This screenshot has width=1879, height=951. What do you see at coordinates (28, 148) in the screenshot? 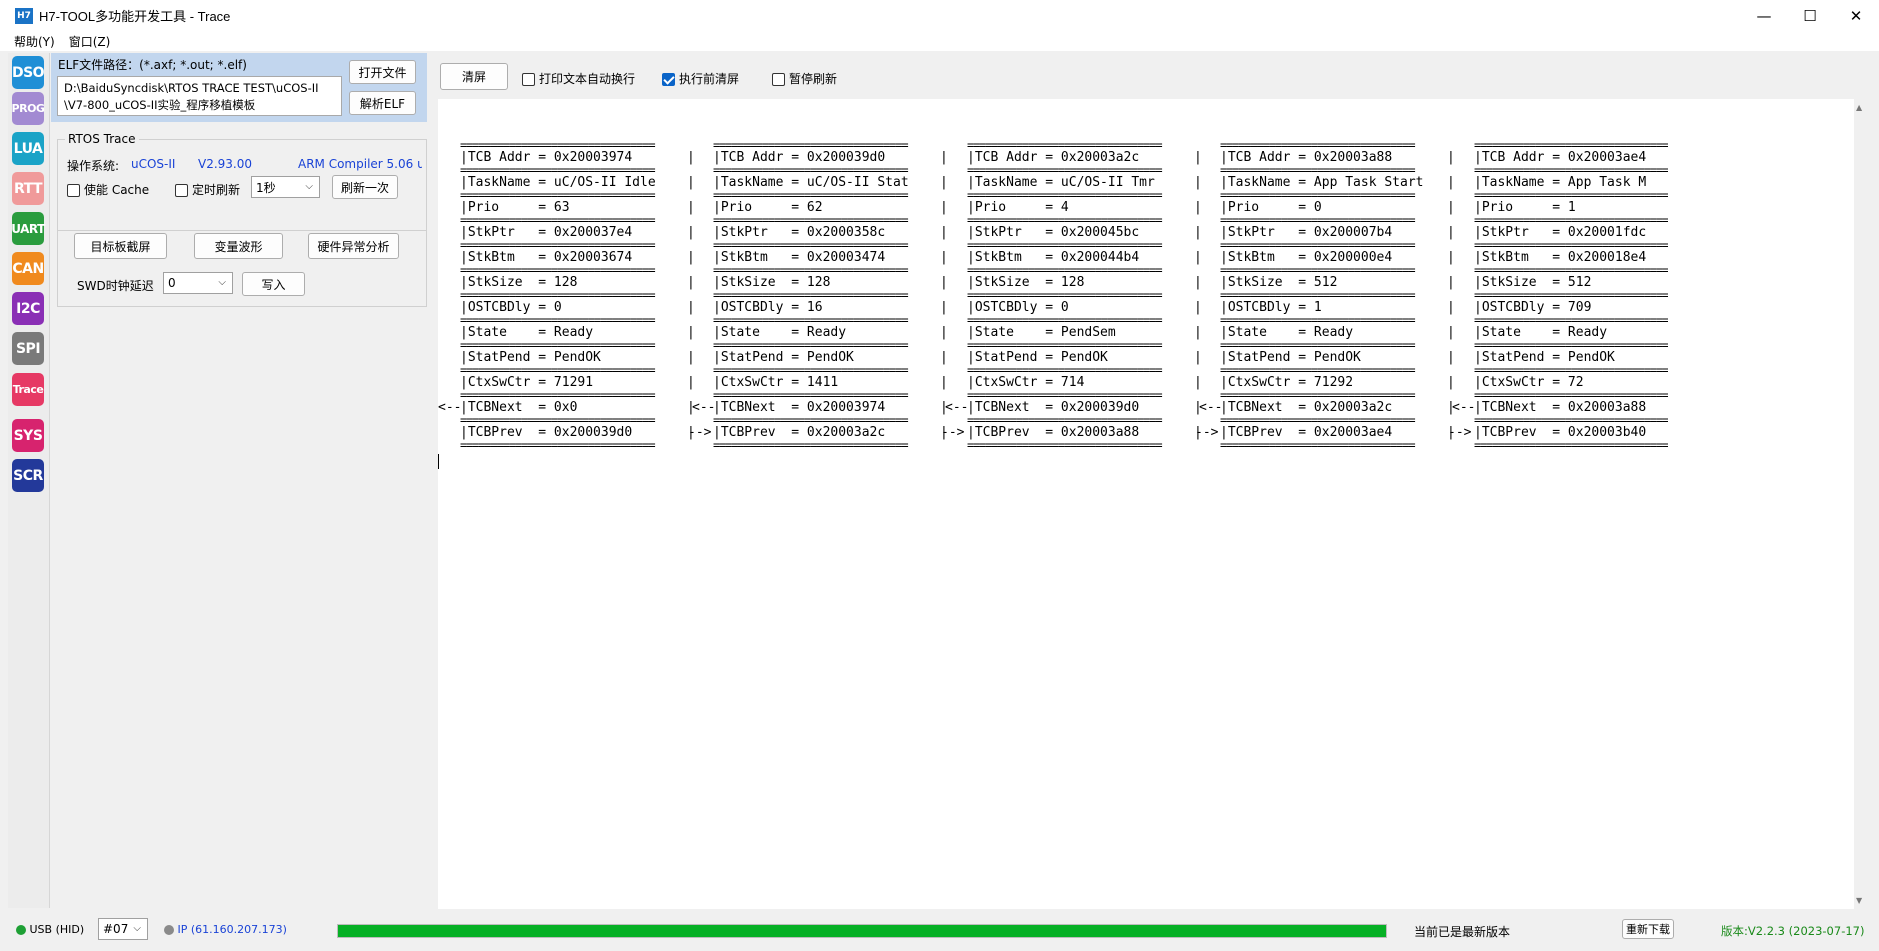
I see `lua-tool-button: LUA` at bounding box center [28, 148].